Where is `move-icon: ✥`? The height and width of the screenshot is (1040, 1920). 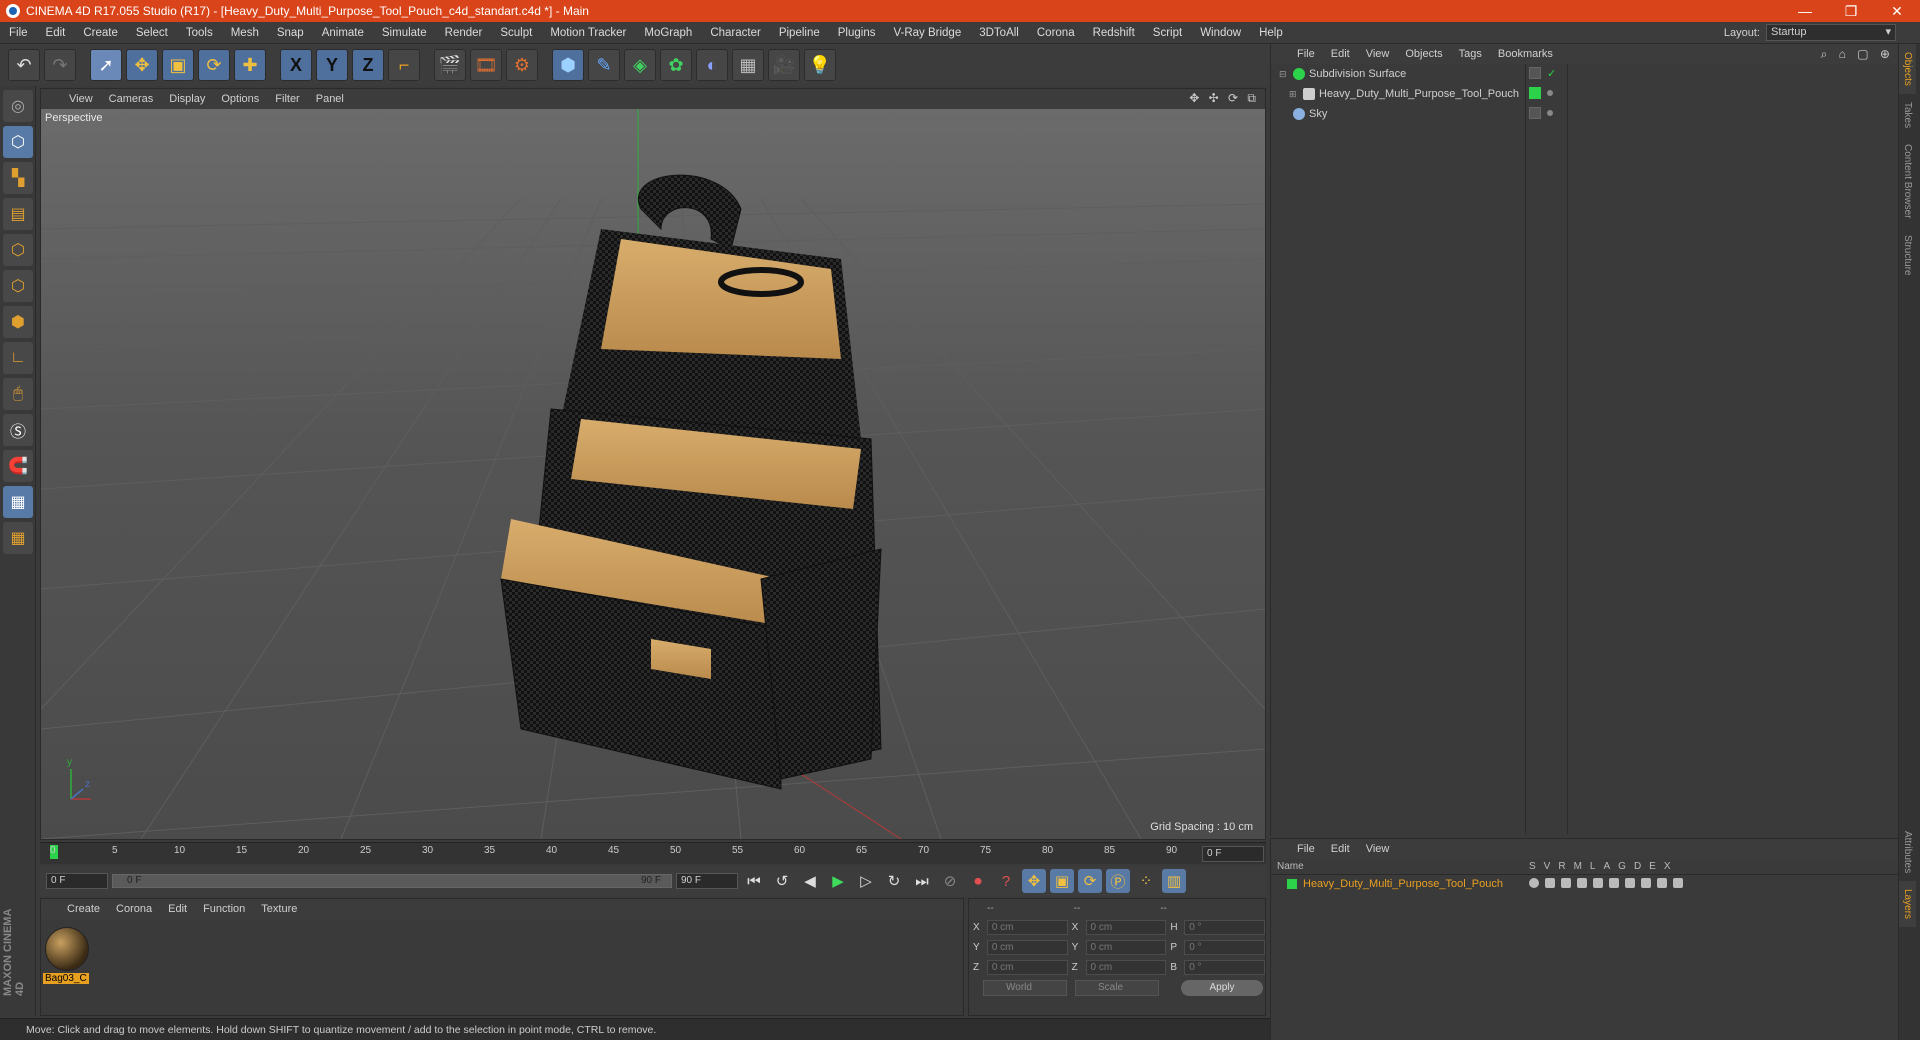
move-icon: ✥ is located at coordinates (142, 65).